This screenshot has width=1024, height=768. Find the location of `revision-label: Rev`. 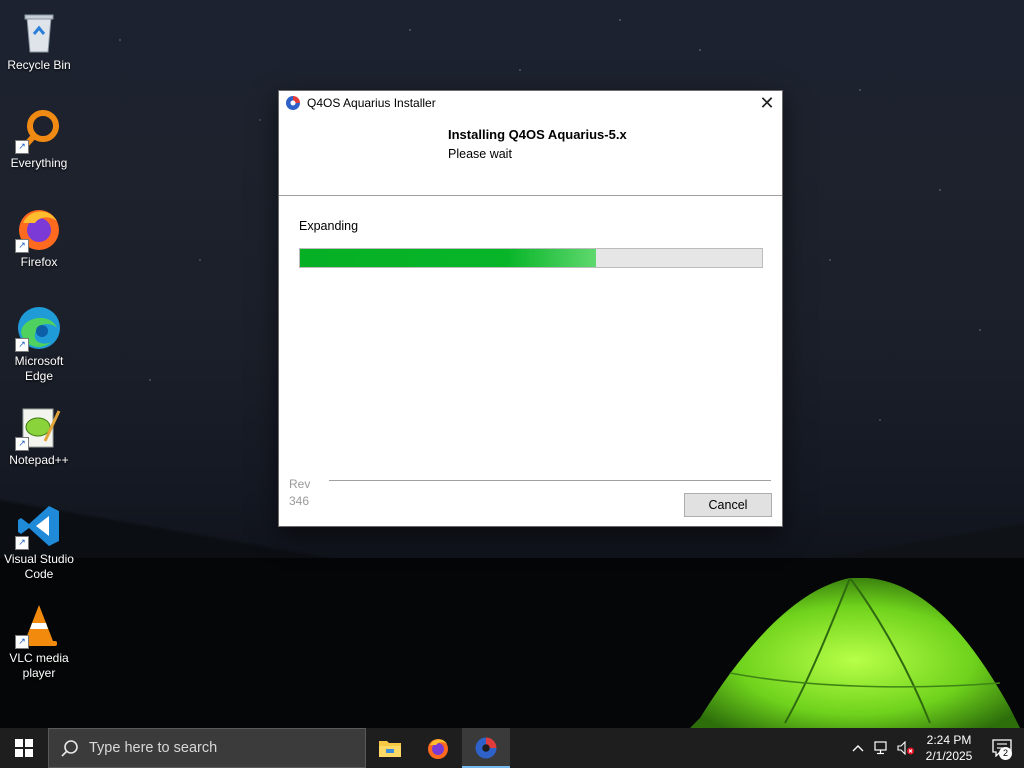

revision-label: Rev is located at coordinates (300, 484).